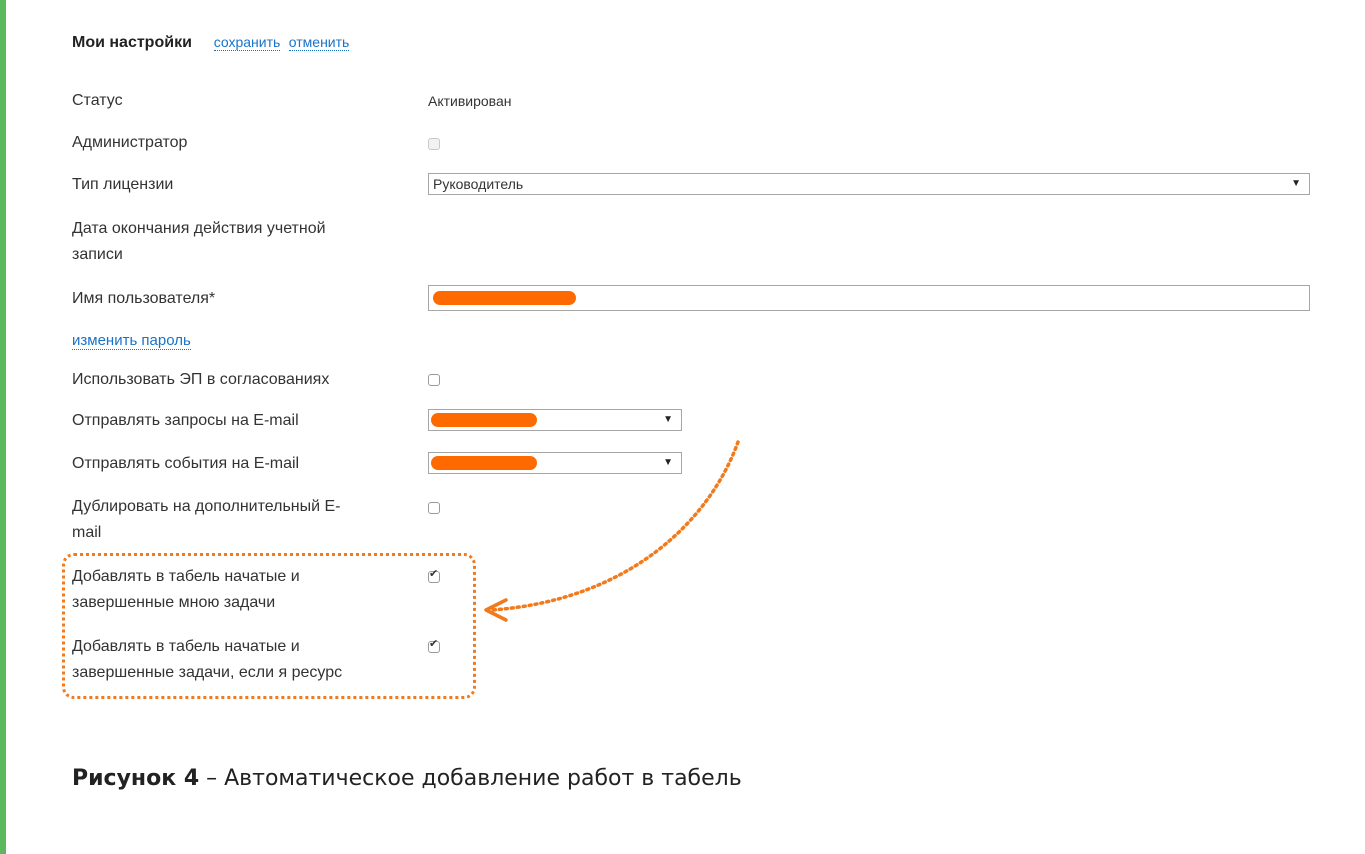  Describe the element at coordinates (136, 778) in the screenshot. I see `caption-number: Рисунок 4` at that location.